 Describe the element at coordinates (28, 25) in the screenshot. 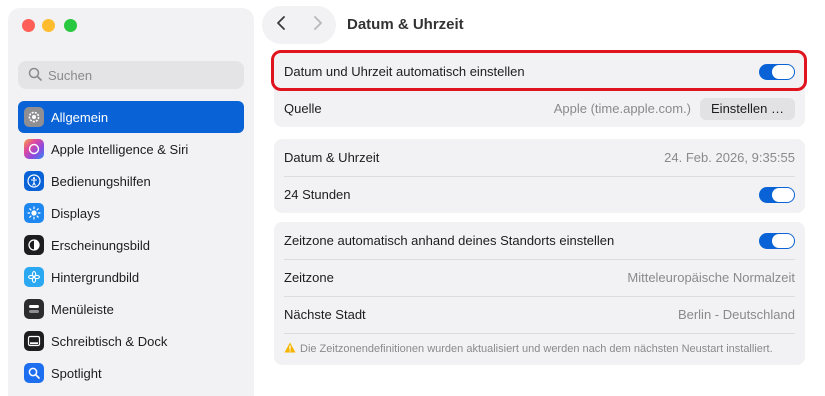

I see `close-window-button` at that location.